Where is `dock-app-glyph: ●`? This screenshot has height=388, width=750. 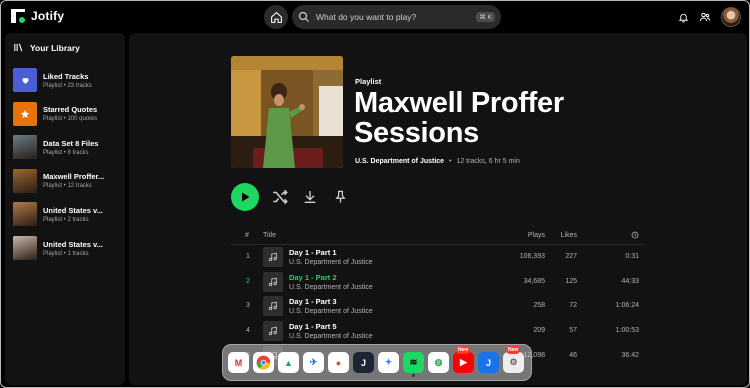
dock-app-glyph: ● is located at coordinates (338, 362).